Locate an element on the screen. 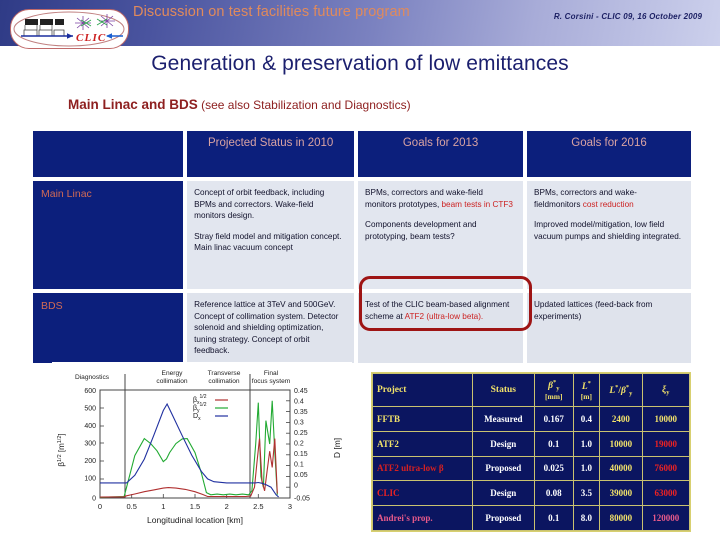 The image size is (720, 540). subtitle-note: (see also Stabilization and Diagnostics) is located at coordinates (304, 105).